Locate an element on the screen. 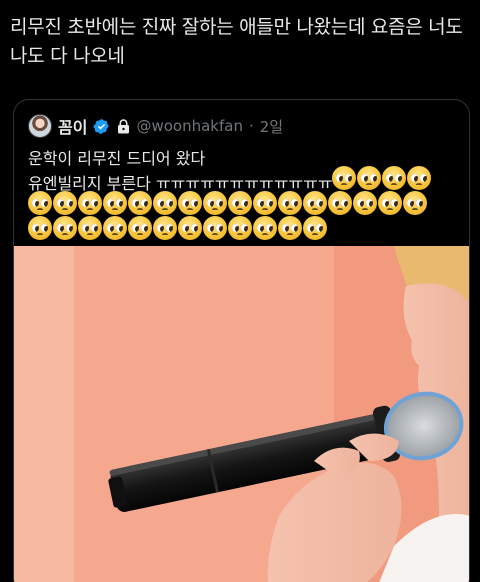 This screenshot has height=582, width=480. verified-badge-icon is located at coordinates (101, 126).